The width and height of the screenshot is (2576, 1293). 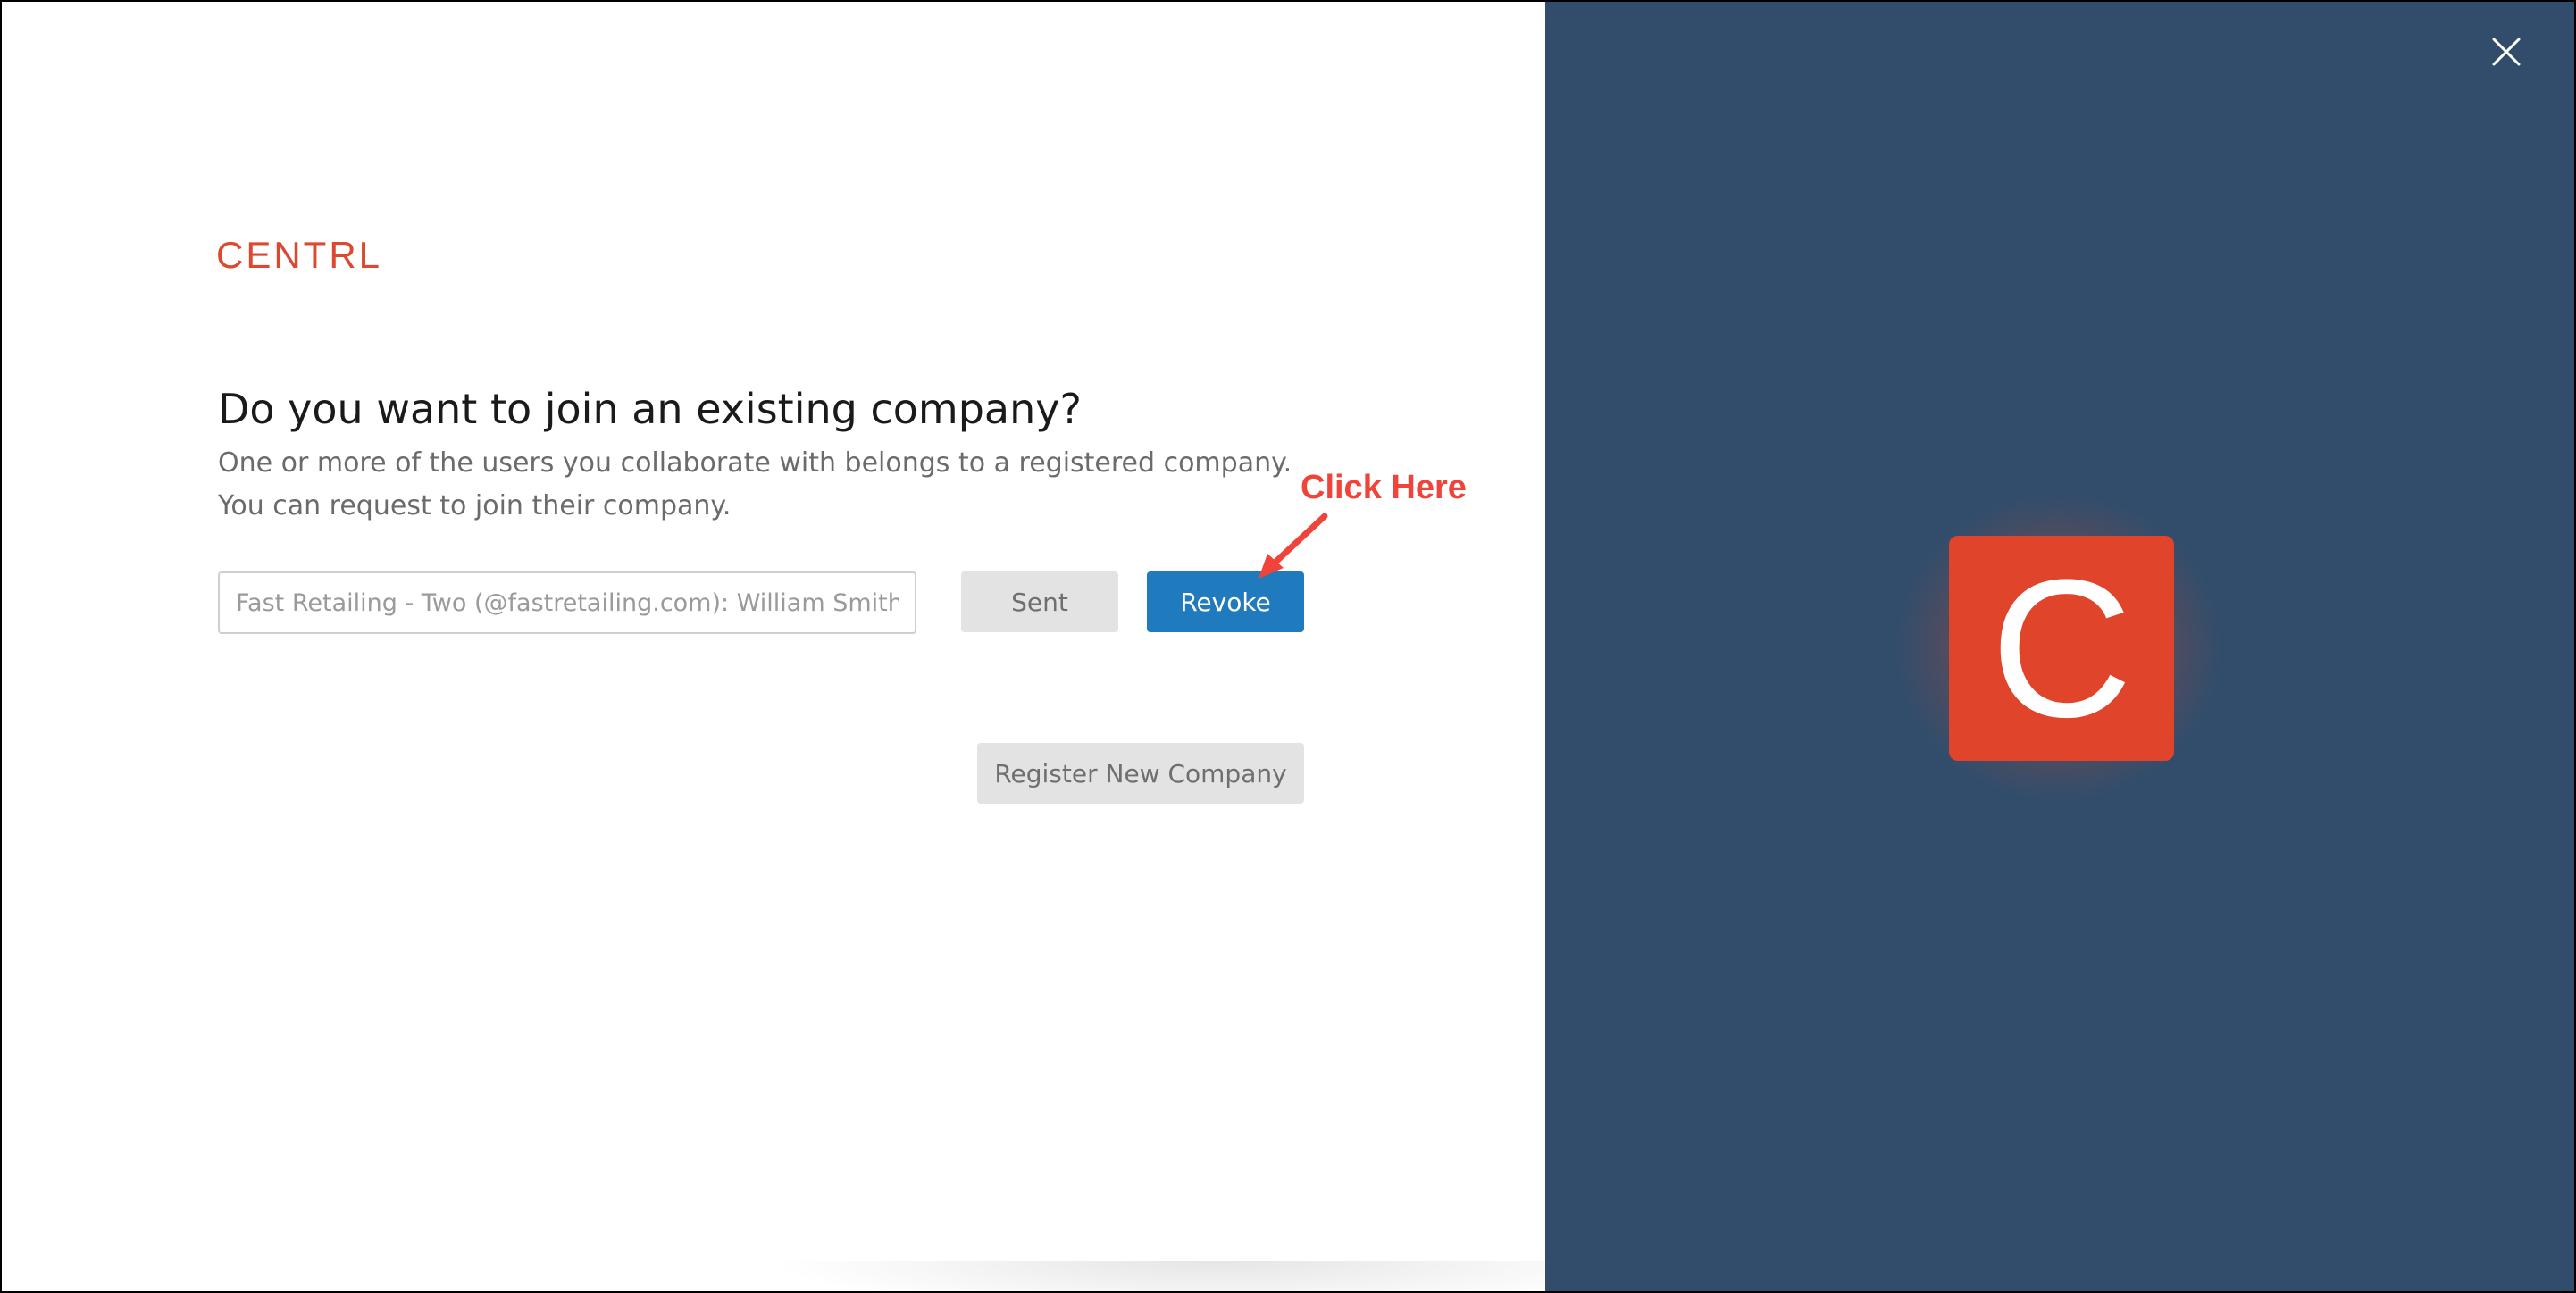 I want to click on register-new-company-button: Register New Company, so click(x=1141, y=773).